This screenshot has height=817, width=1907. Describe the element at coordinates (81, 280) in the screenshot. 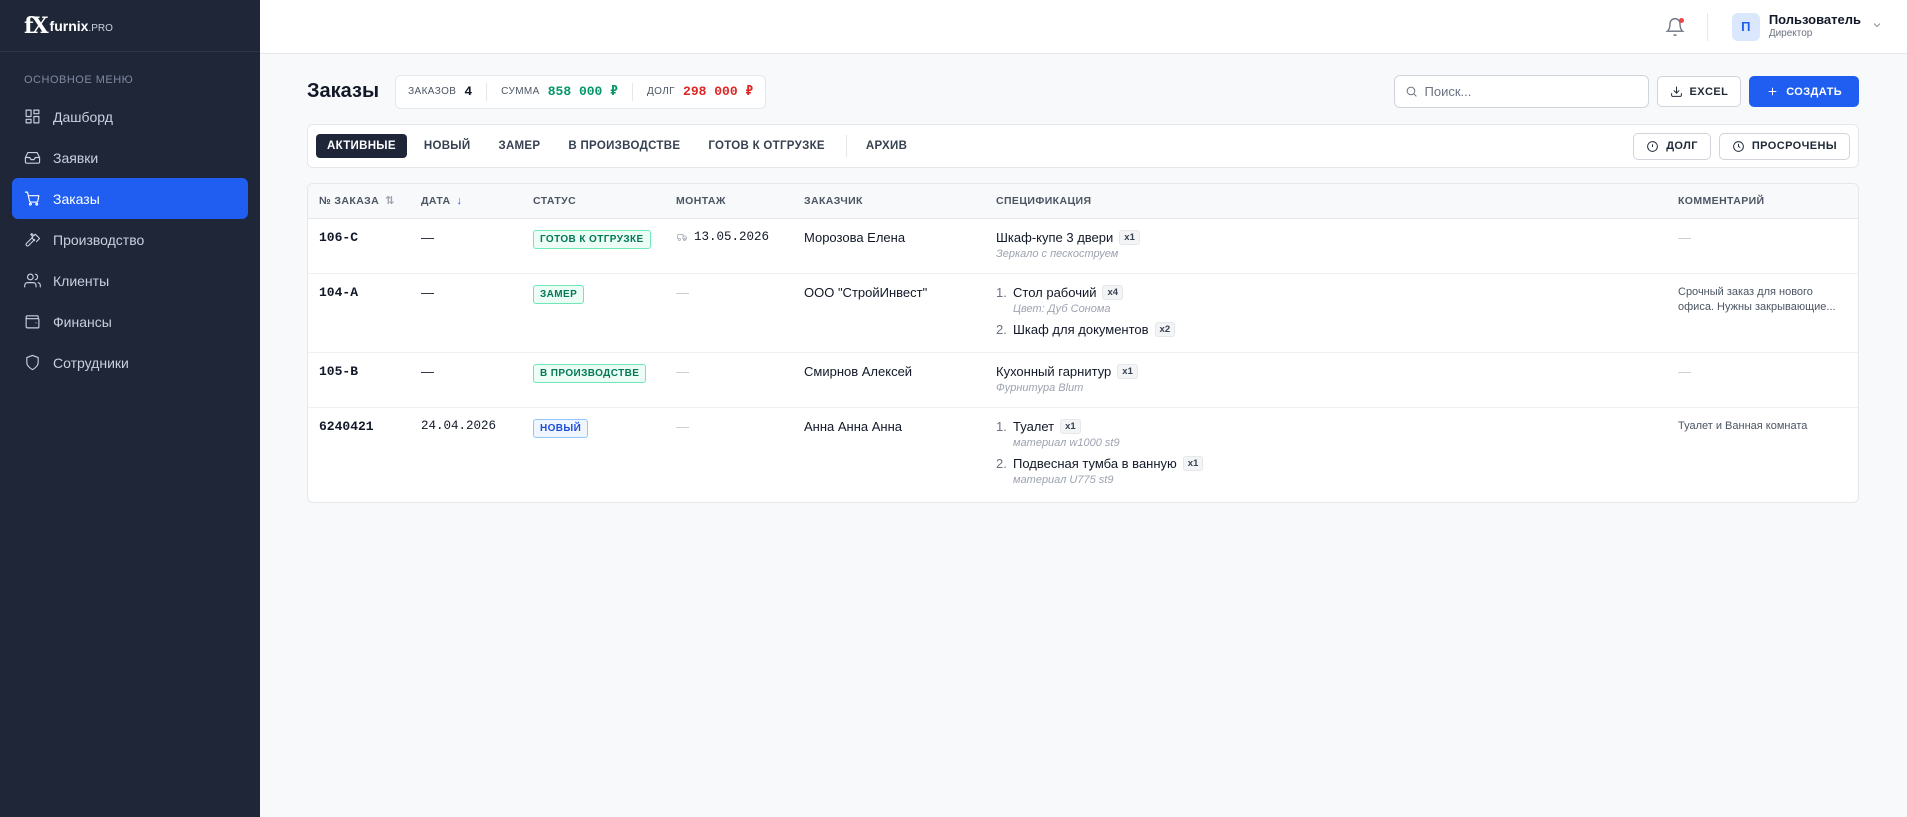

I see `sidebar-item-label: Клиенты` at that location.